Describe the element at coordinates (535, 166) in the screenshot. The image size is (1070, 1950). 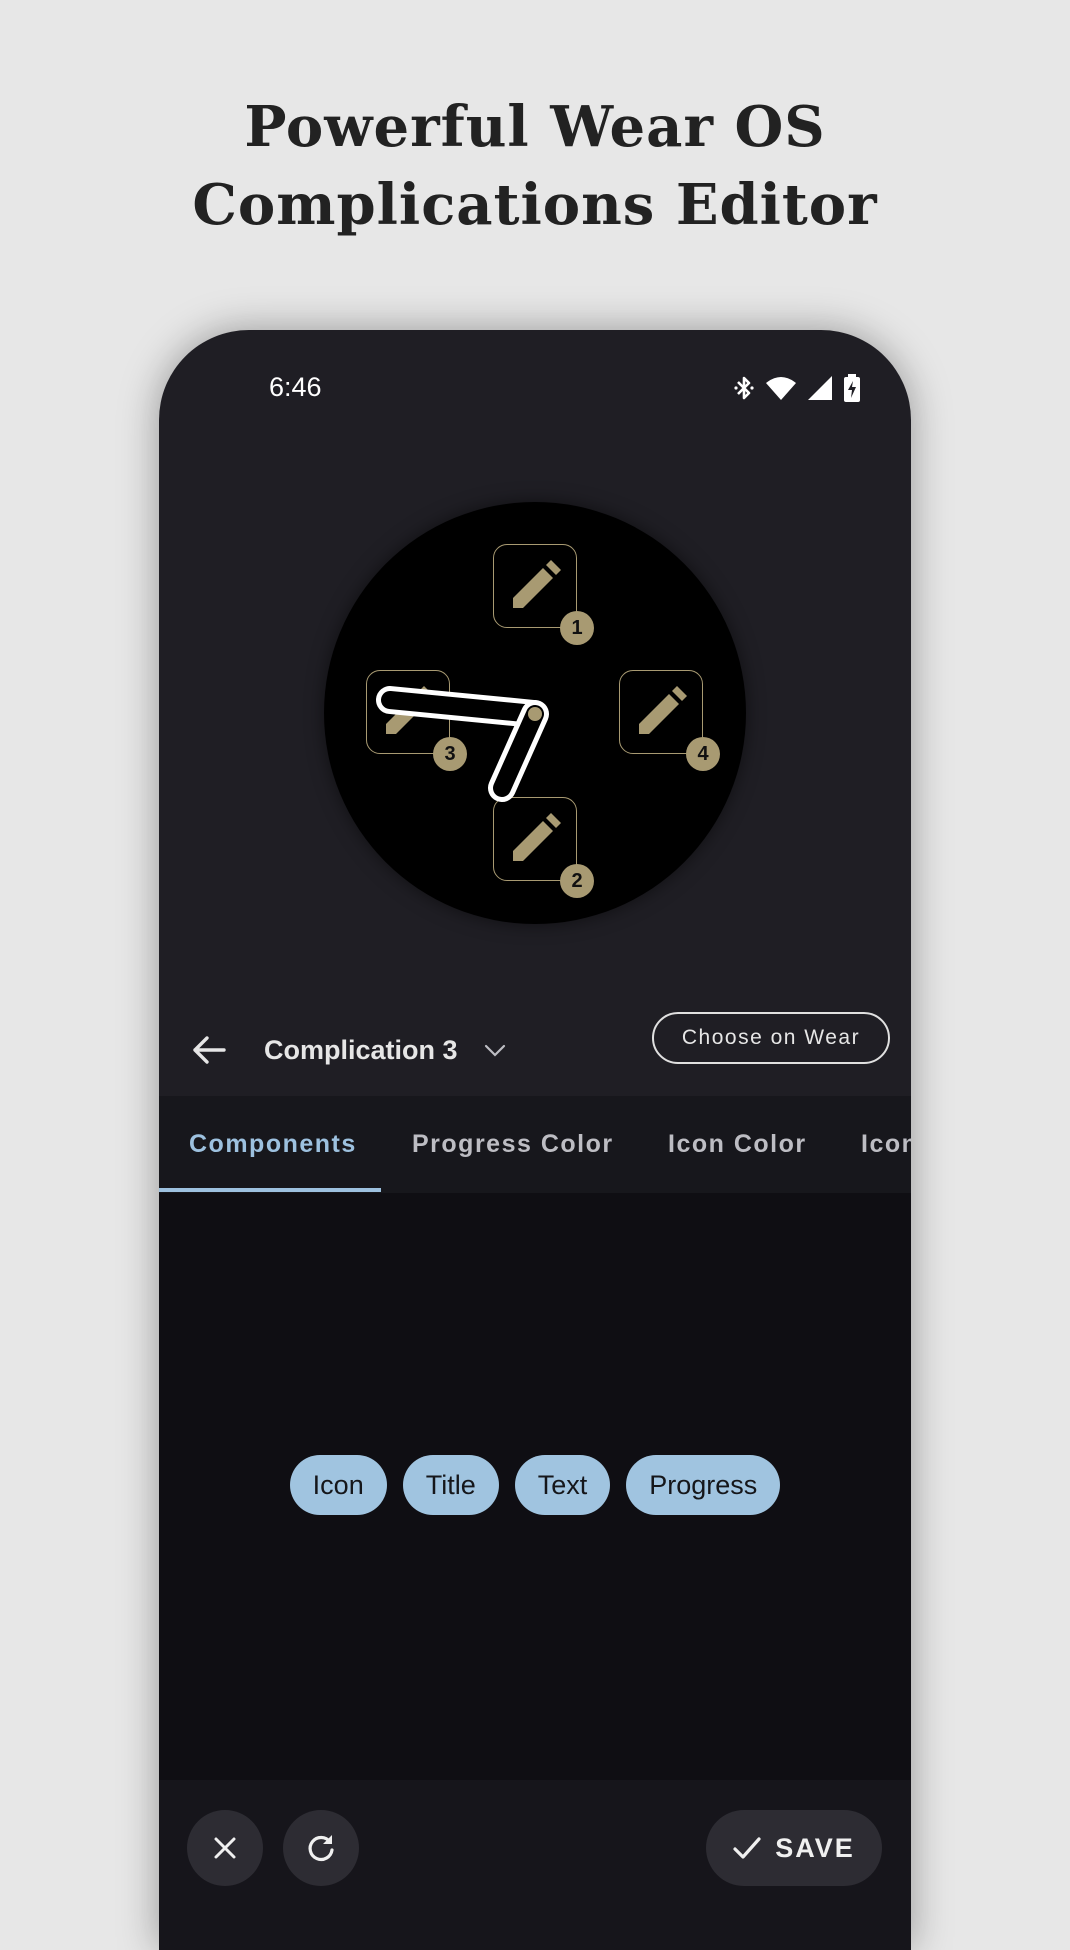
I see `headline: Powerful Wear OS Complications Editor` at that location.